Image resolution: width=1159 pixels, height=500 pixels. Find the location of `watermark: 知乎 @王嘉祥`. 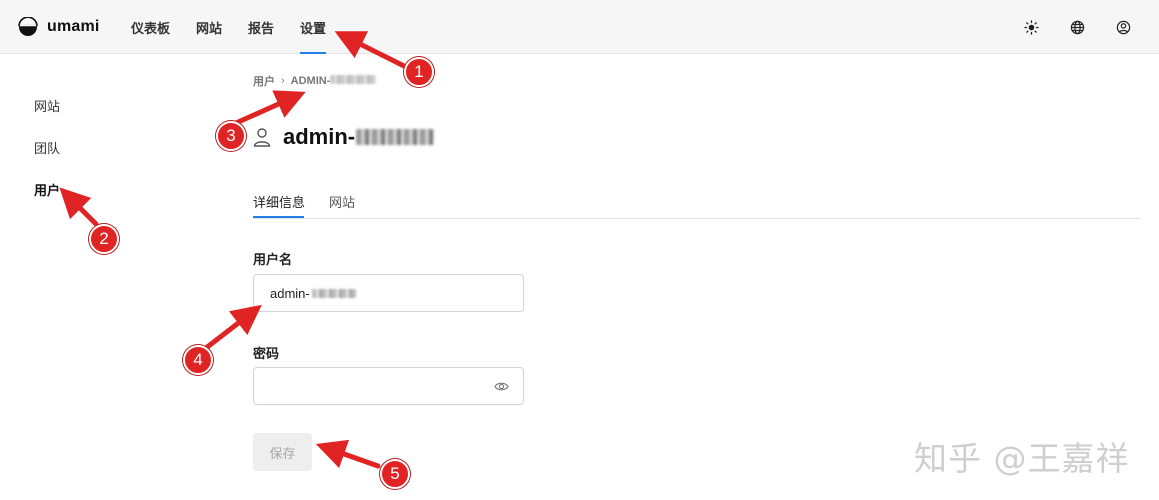

watermark: 知乎 @王嘉祥 is located at coordinates (1022, 458).